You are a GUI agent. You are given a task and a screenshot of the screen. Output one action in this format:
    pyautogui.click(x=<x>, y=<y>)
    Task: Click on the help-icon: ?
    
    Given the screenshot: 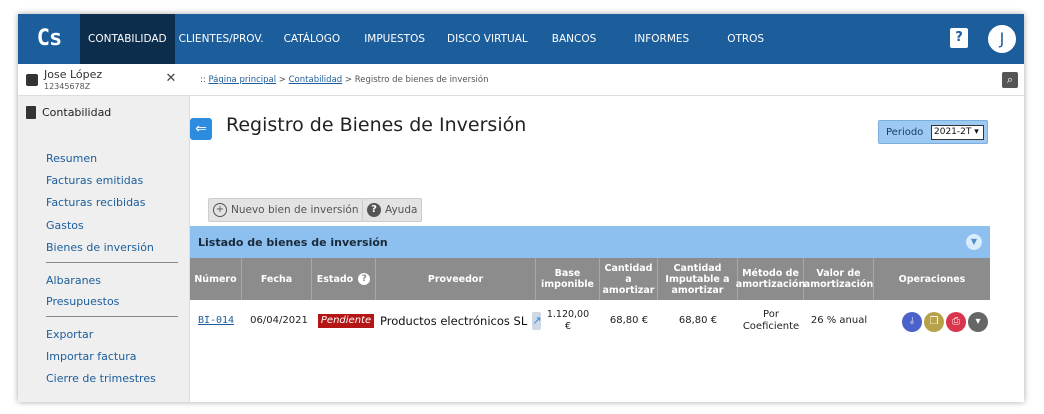 What is the action you would take?
    pyautogui.click(x=959, y=38)
    